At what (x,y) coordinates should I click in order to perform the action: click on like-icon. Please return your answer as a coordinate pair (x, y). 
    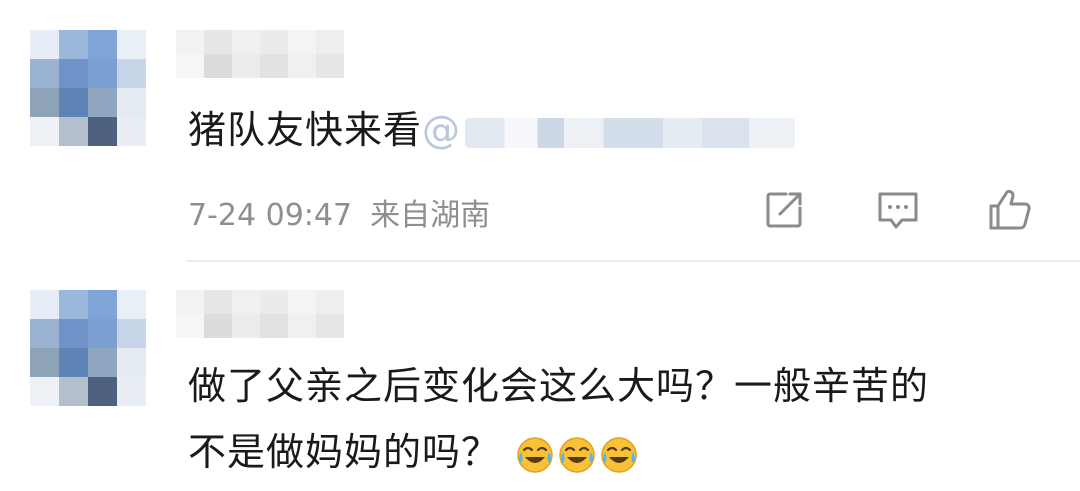
    Looking at the image, I should click on (1010, 210).